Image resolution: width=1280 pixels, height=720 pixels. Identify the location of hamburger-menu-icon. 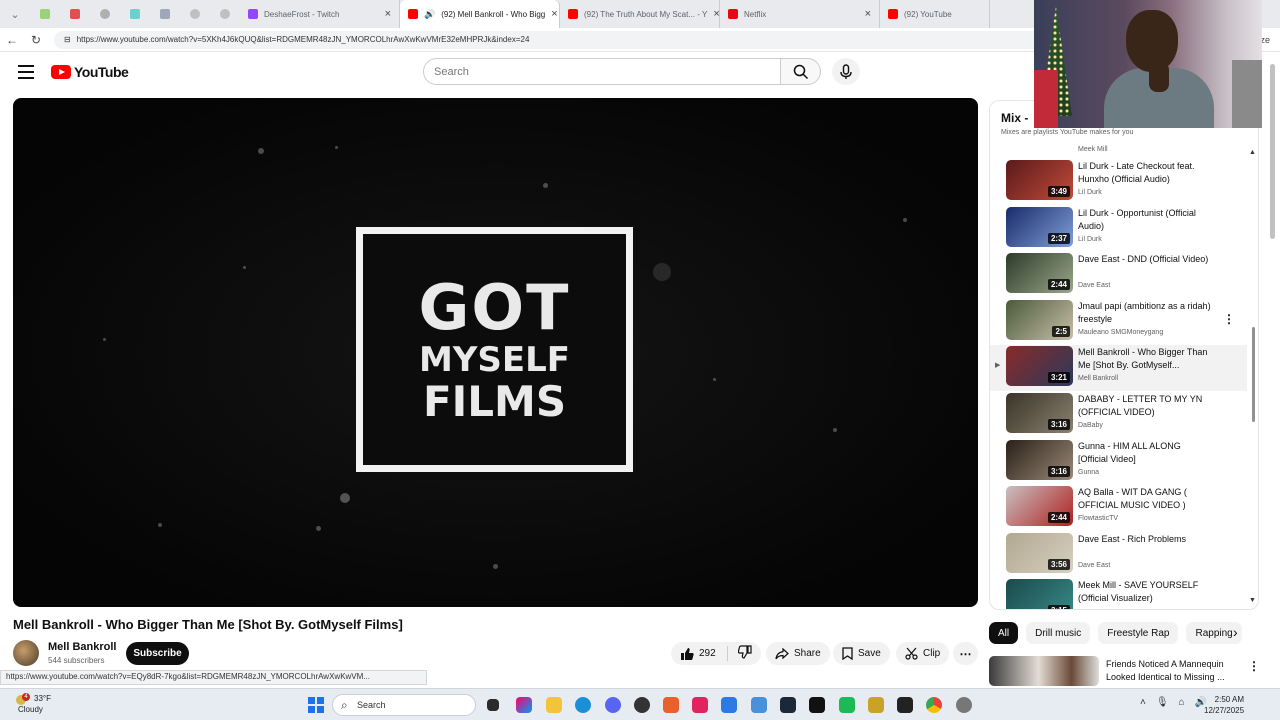
(26, 72).